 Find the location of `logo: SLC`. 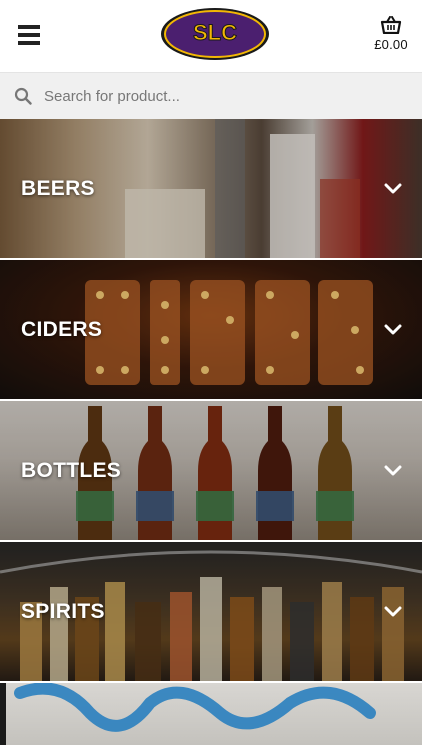

logo: SLC is located at coordinates (215, 34).